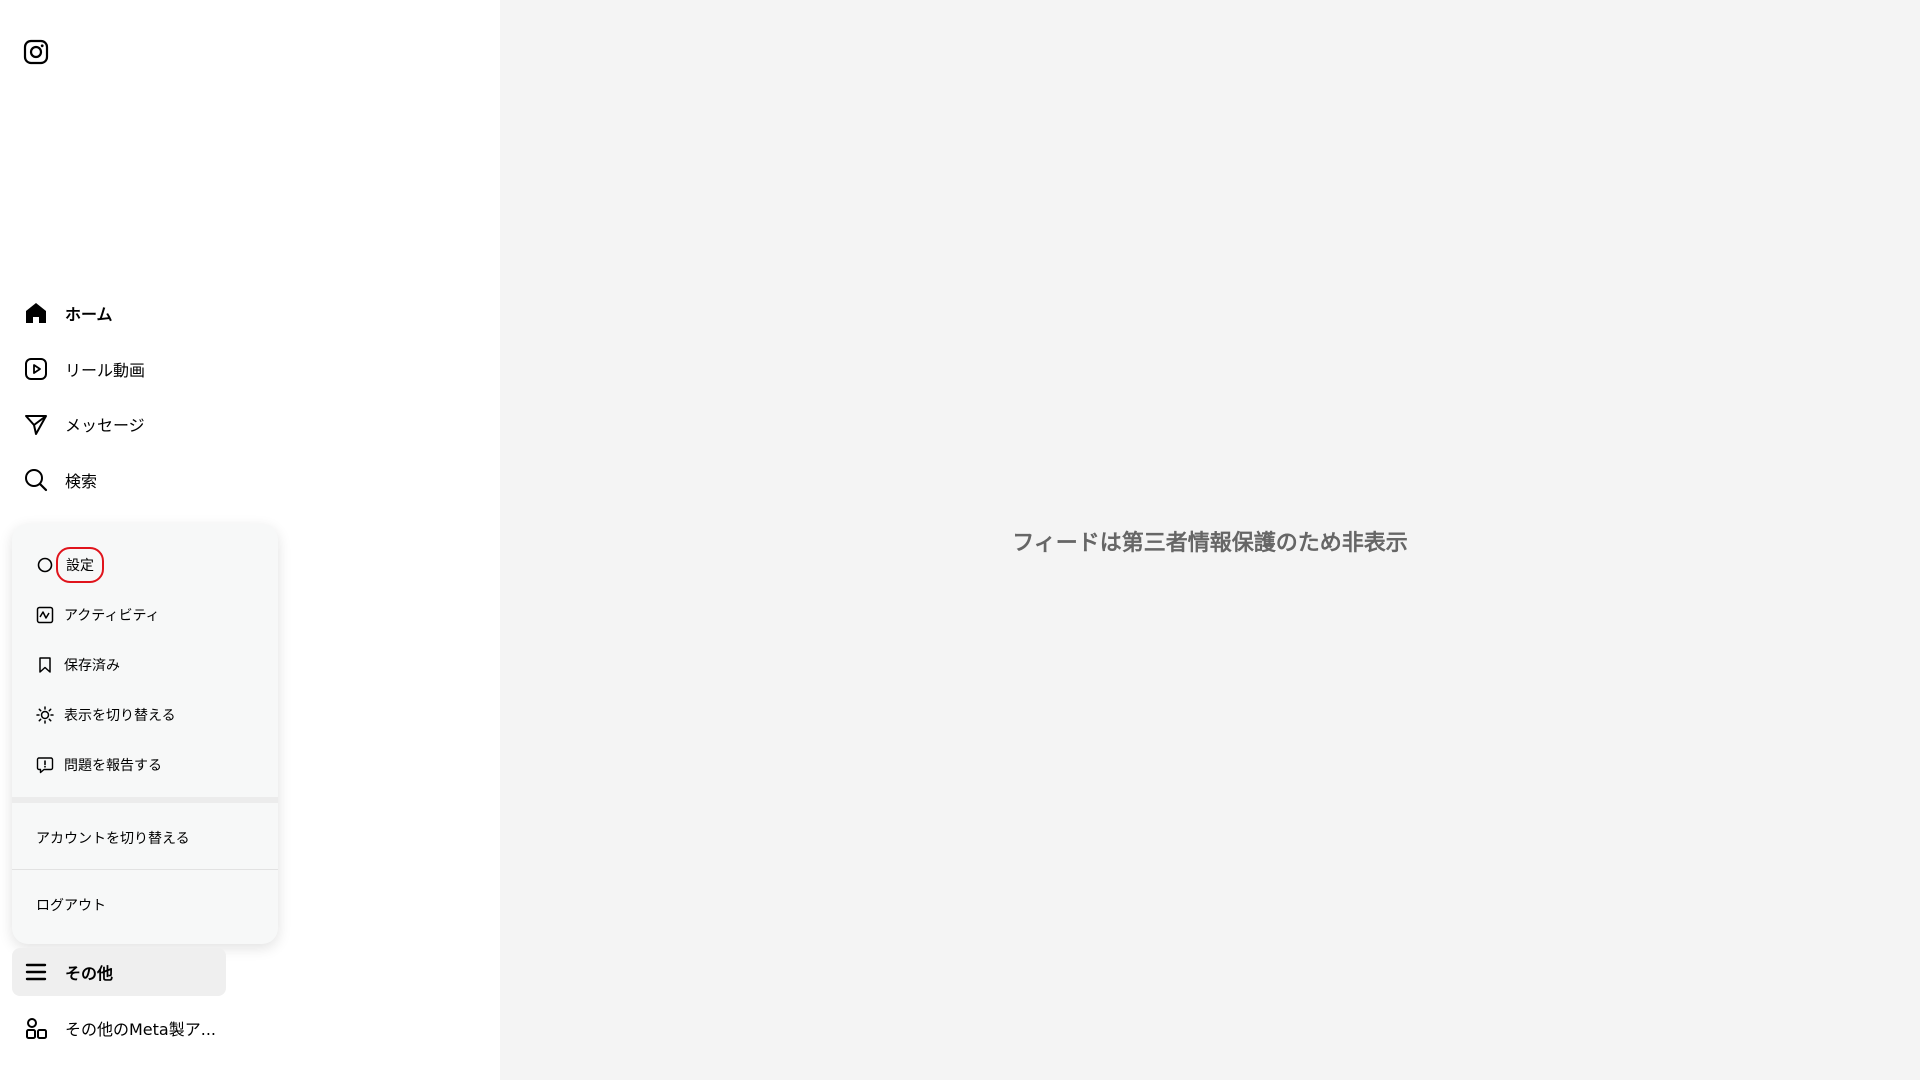 This screenshot has height=1080, width=1920. I want to click on menu-item-switch-account-label: アカウントを切り替える, so click(113, 839).